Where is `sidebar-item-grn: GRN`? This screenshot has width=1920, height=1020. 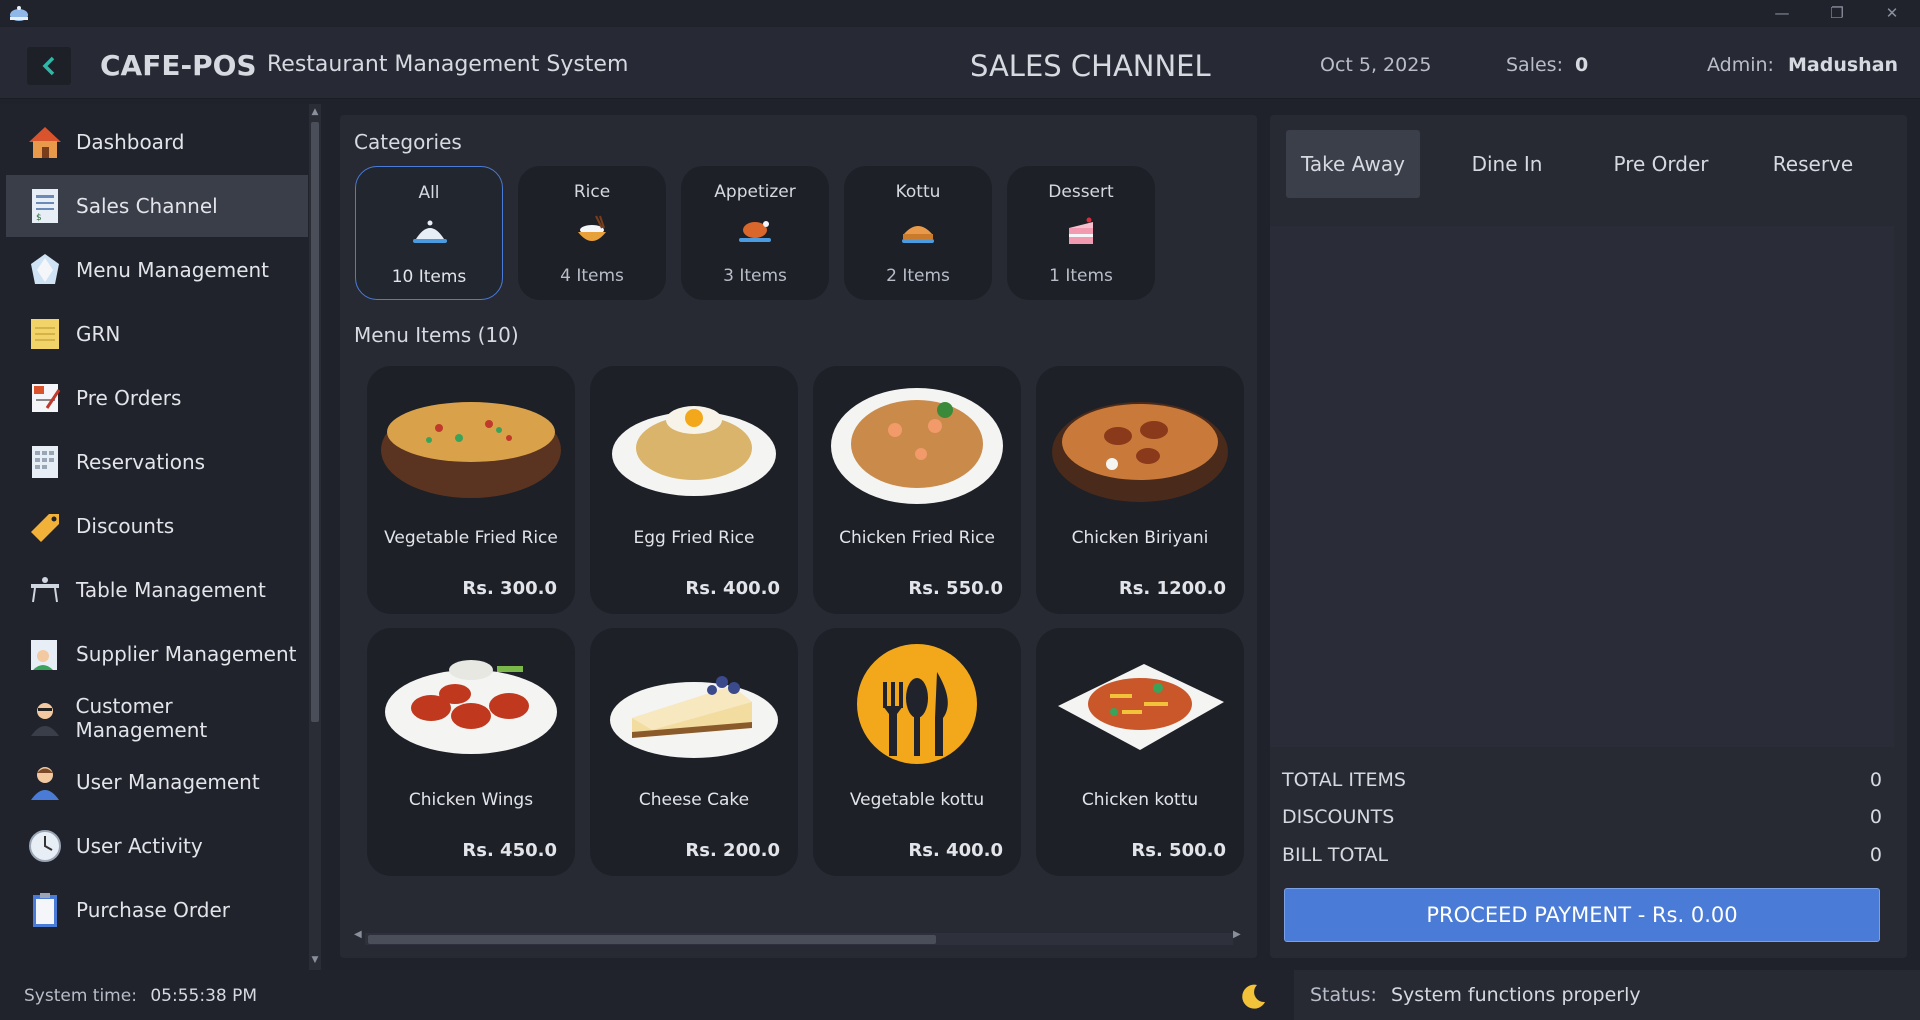 sidebar-item-grn: GRN is located at coordinates (157, 334).